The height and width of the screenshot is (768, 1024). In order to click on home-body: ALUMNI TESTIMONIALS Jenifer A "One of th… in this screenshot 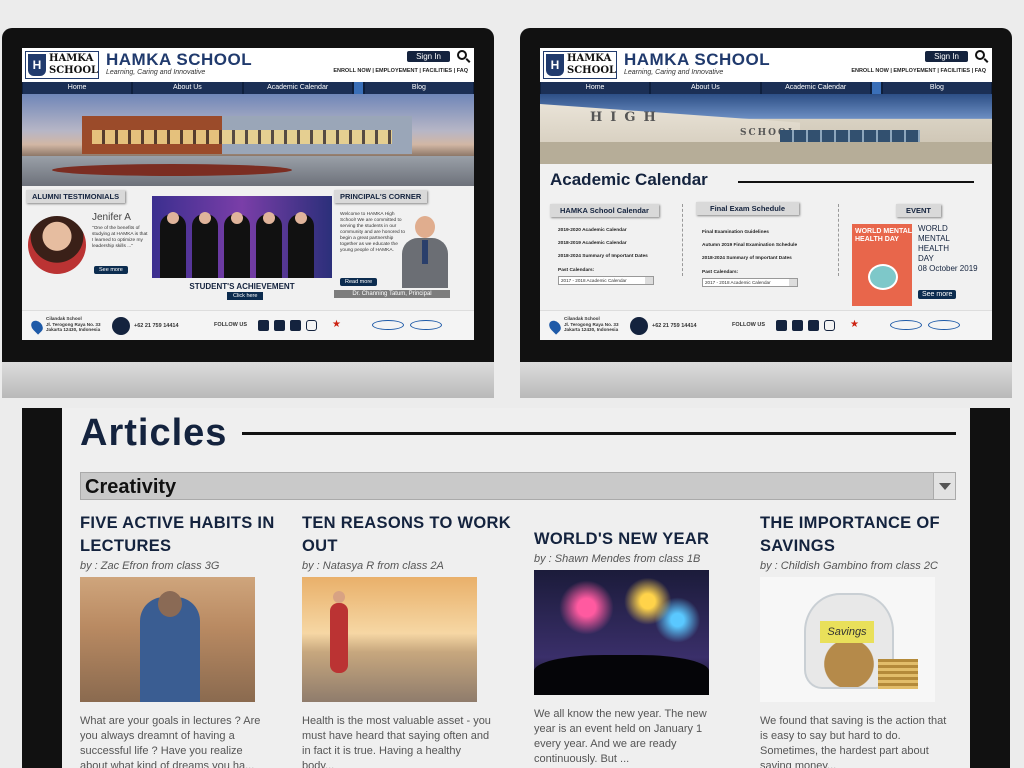, I will do `click(248, 247)`.